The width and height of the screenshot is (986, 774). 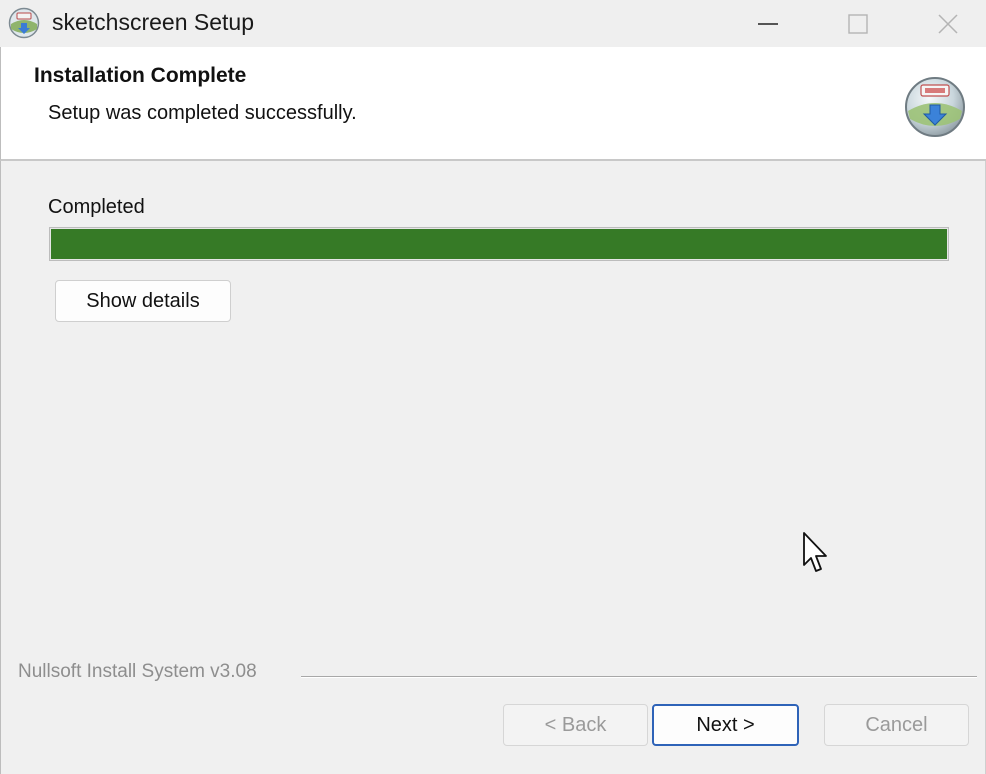 I want to click on installer-branding: Nullsoft Install System v3.08, so click(x=137, y=671).